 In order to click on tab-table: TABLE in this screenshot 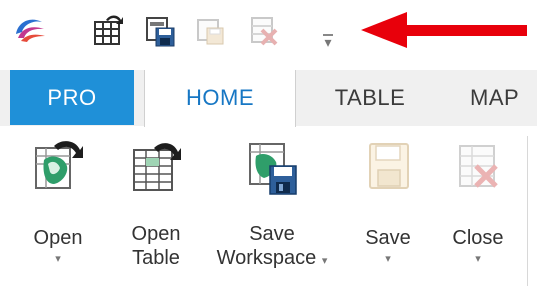, I will do `click(370, 98)`.